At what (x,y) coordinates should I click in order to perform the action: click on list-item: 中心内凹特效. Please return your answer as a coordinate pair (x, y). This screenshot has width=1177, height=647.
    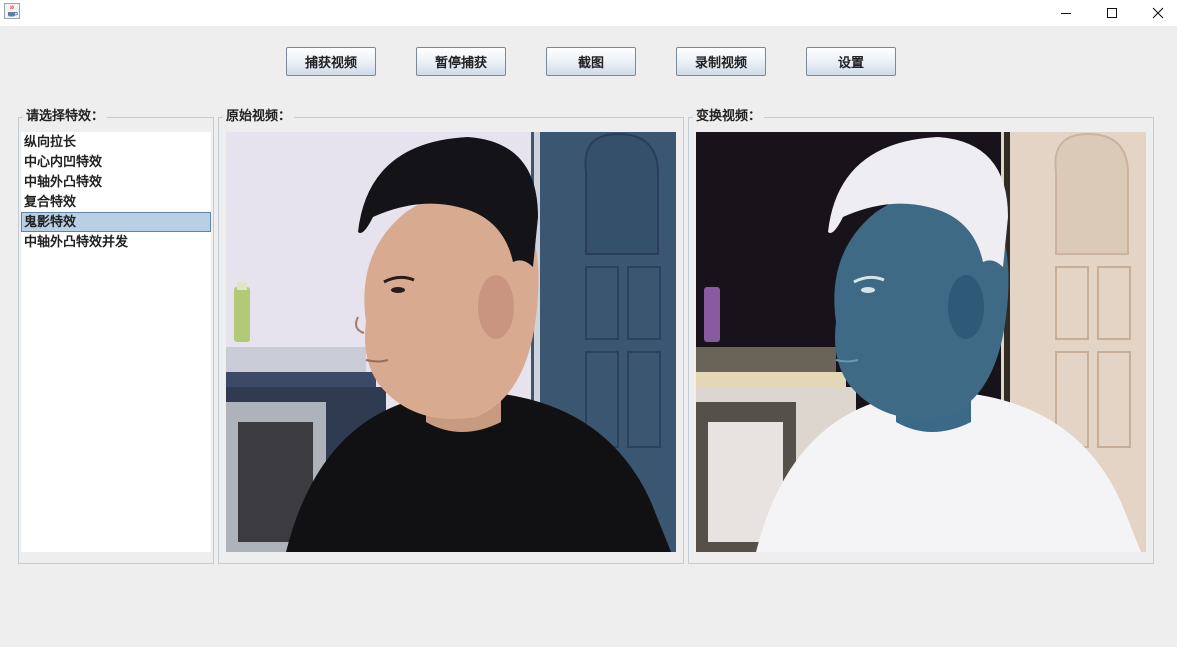
    Looking at the image, I should click on (116, 162).